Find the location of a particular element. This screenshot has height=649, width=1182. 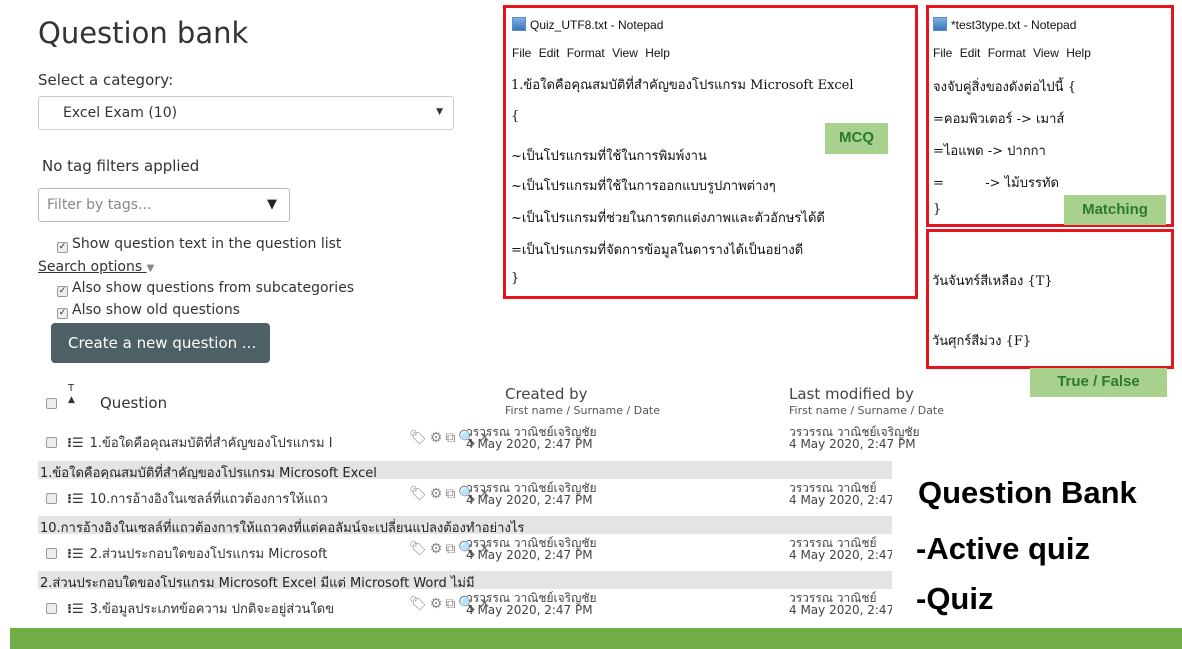

sort-type-header: T ▲ is located at coordinates (71, 394).